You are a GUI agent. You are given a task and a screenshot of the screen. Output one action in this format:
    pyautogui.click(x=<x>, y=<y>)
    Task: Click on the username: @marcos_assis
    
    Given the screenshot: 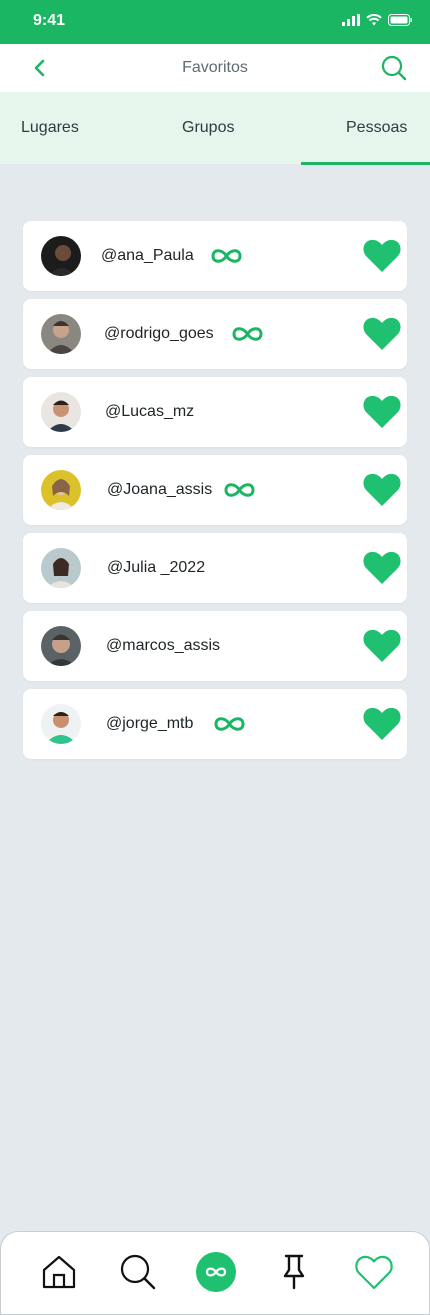 What is the action you would take?
    pyautogui.click(x=163, y=645)
    